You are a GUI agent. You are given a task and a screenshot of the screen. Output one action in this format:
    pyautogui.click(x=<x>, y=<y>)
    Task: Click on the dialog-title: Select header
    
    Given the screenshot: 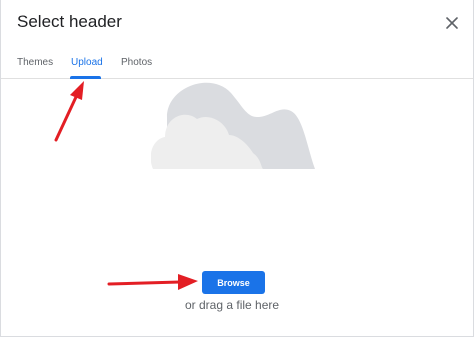 What is the action you would take?
    pyautogui.click(x=69, y=21)
    